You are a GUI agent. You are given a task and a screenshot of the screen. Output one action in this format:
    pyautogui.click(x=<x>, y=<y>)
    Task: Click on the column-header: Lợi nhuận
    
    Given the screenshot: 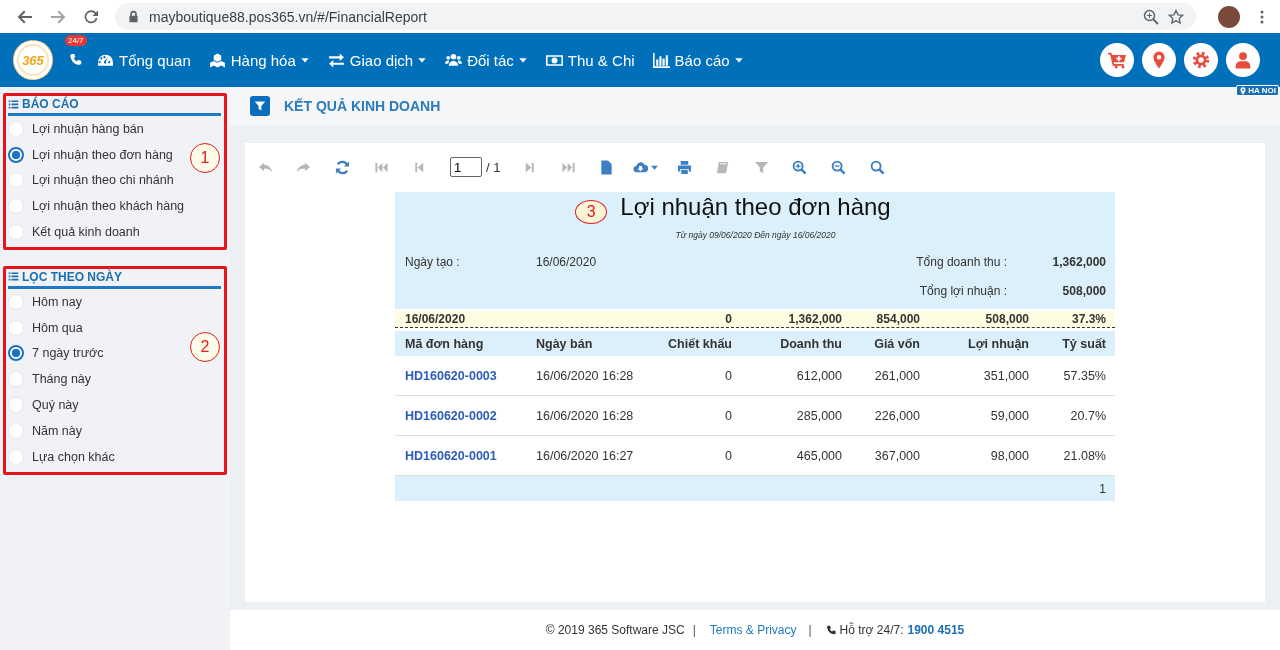 What is the action you would take?
    pyautogui.click(x=998, y=343)
    